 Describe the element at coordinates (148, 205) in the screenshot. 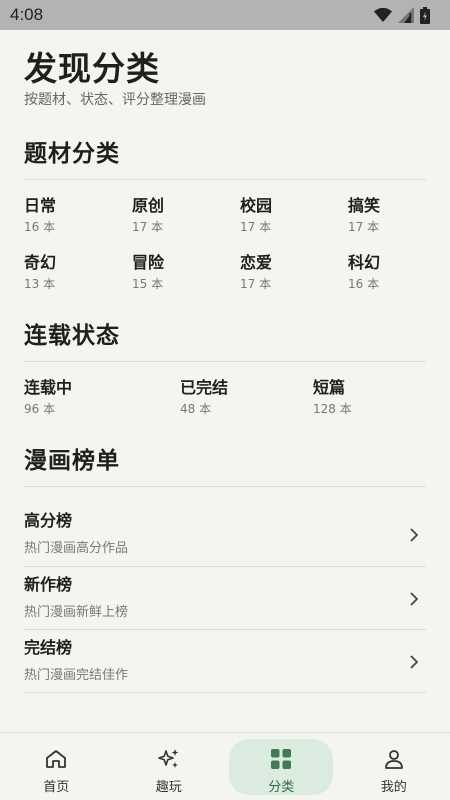

I see `genre-name: 原创` at that location.